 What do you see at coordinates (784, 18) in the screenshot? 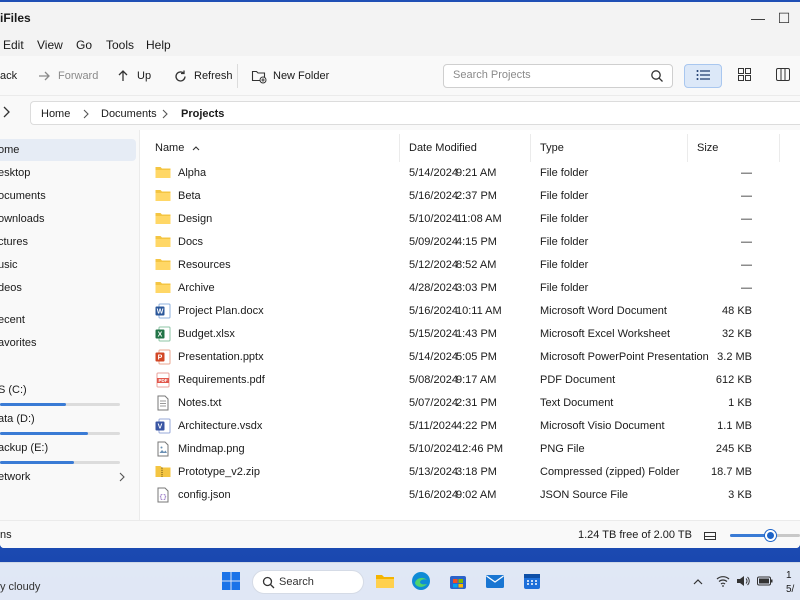
I see `maximize-button: ☐` at bounding box center [784, 18].